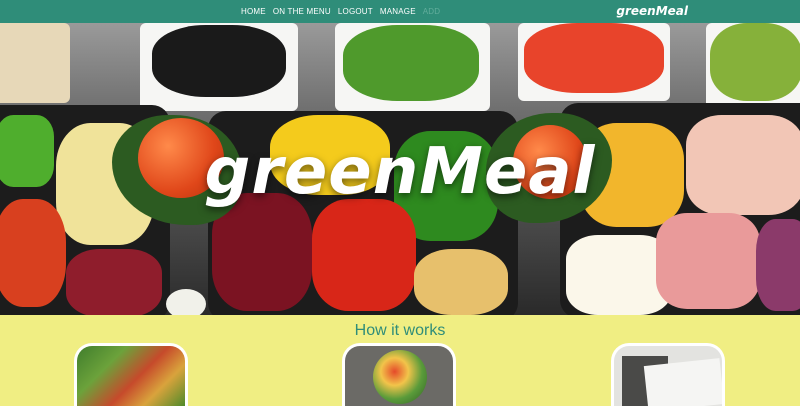 Image resolution: width=800 pixels, height=406 pixels. Describe the element at coordinates (400, 330) in the screenshot. I see `section-title: How it works` at that location.